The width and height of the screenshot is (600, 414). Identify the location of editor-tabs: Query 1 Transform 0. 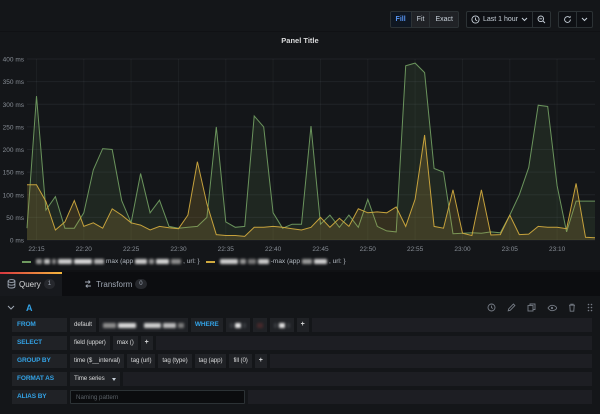
(300, 284).